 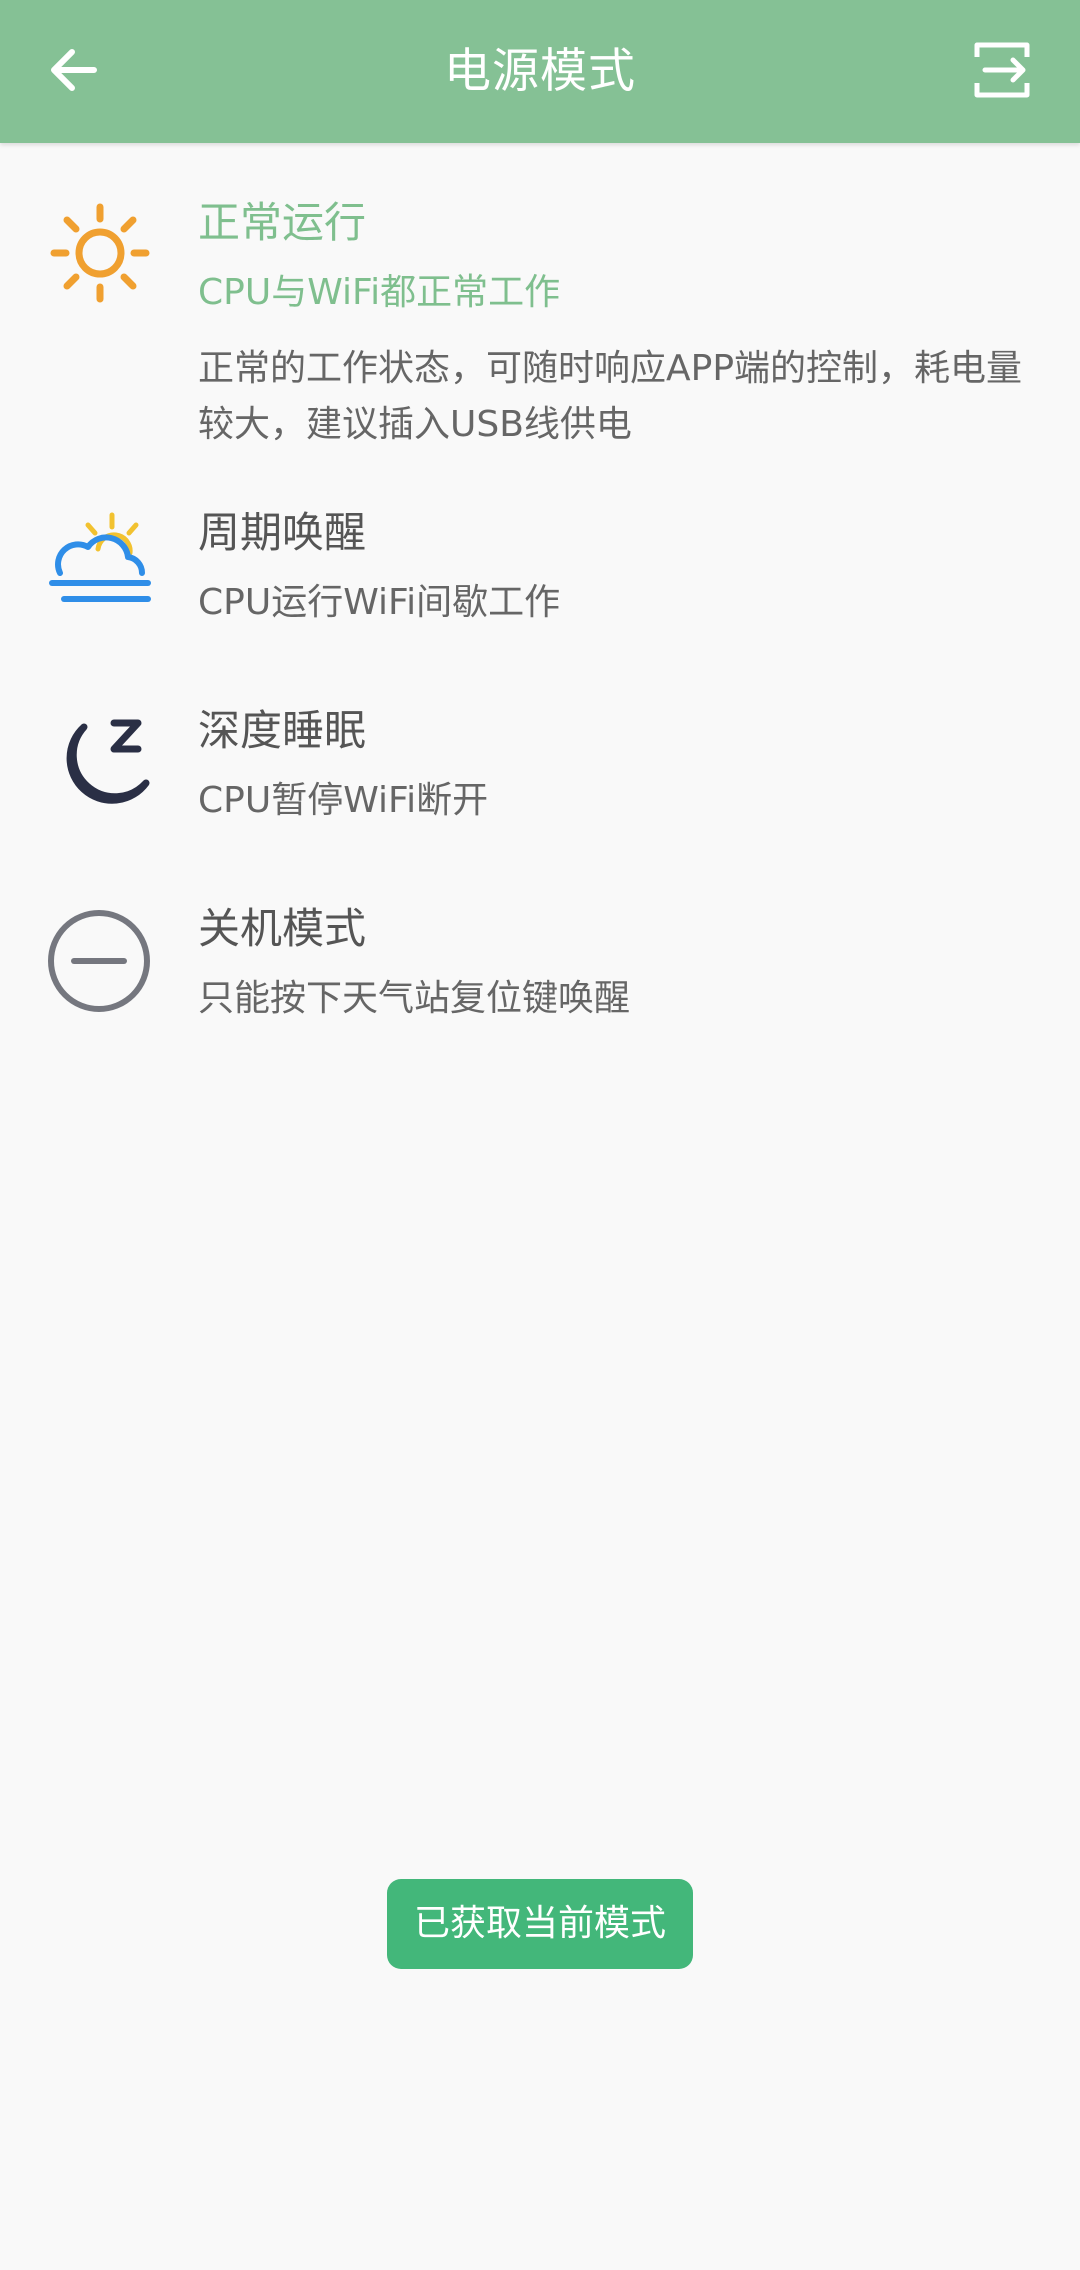 What do you see at coordinates (343, 800) in the screenshot?
I see `mode-subtitle: CPU暂停WiFi断开` at bounding box center [343, 800].